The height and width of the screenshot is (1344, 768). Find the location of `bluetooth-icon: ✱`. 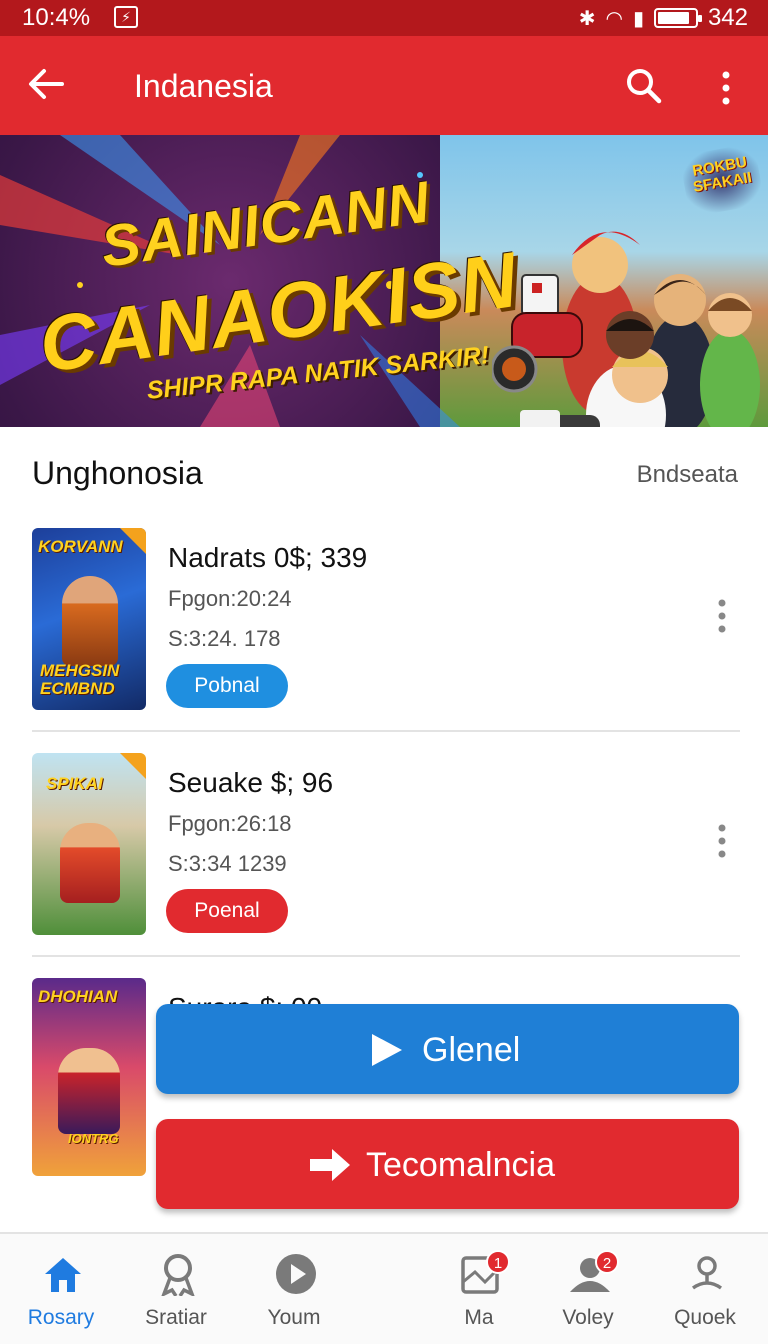

bluetooth-icon: ✱ is located at coordinates (587, 18).